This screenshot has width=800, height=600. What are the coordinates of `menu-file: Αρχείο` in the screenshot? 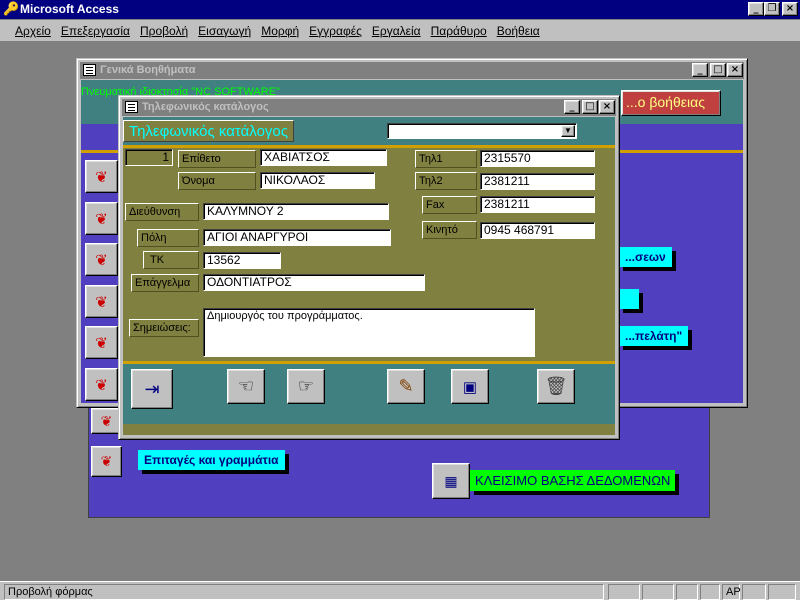 It's located at (33, 31).